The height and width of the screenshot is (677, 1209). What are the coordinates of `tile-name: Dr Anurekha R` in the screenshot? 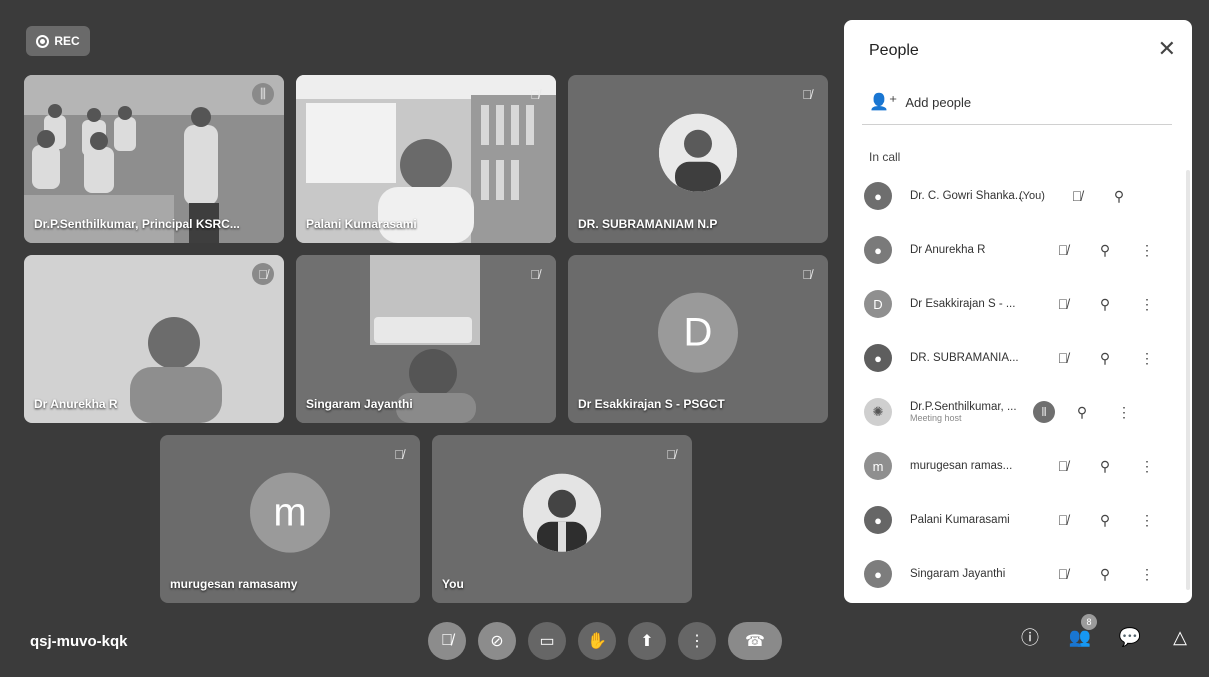 It's located at (76, 404).